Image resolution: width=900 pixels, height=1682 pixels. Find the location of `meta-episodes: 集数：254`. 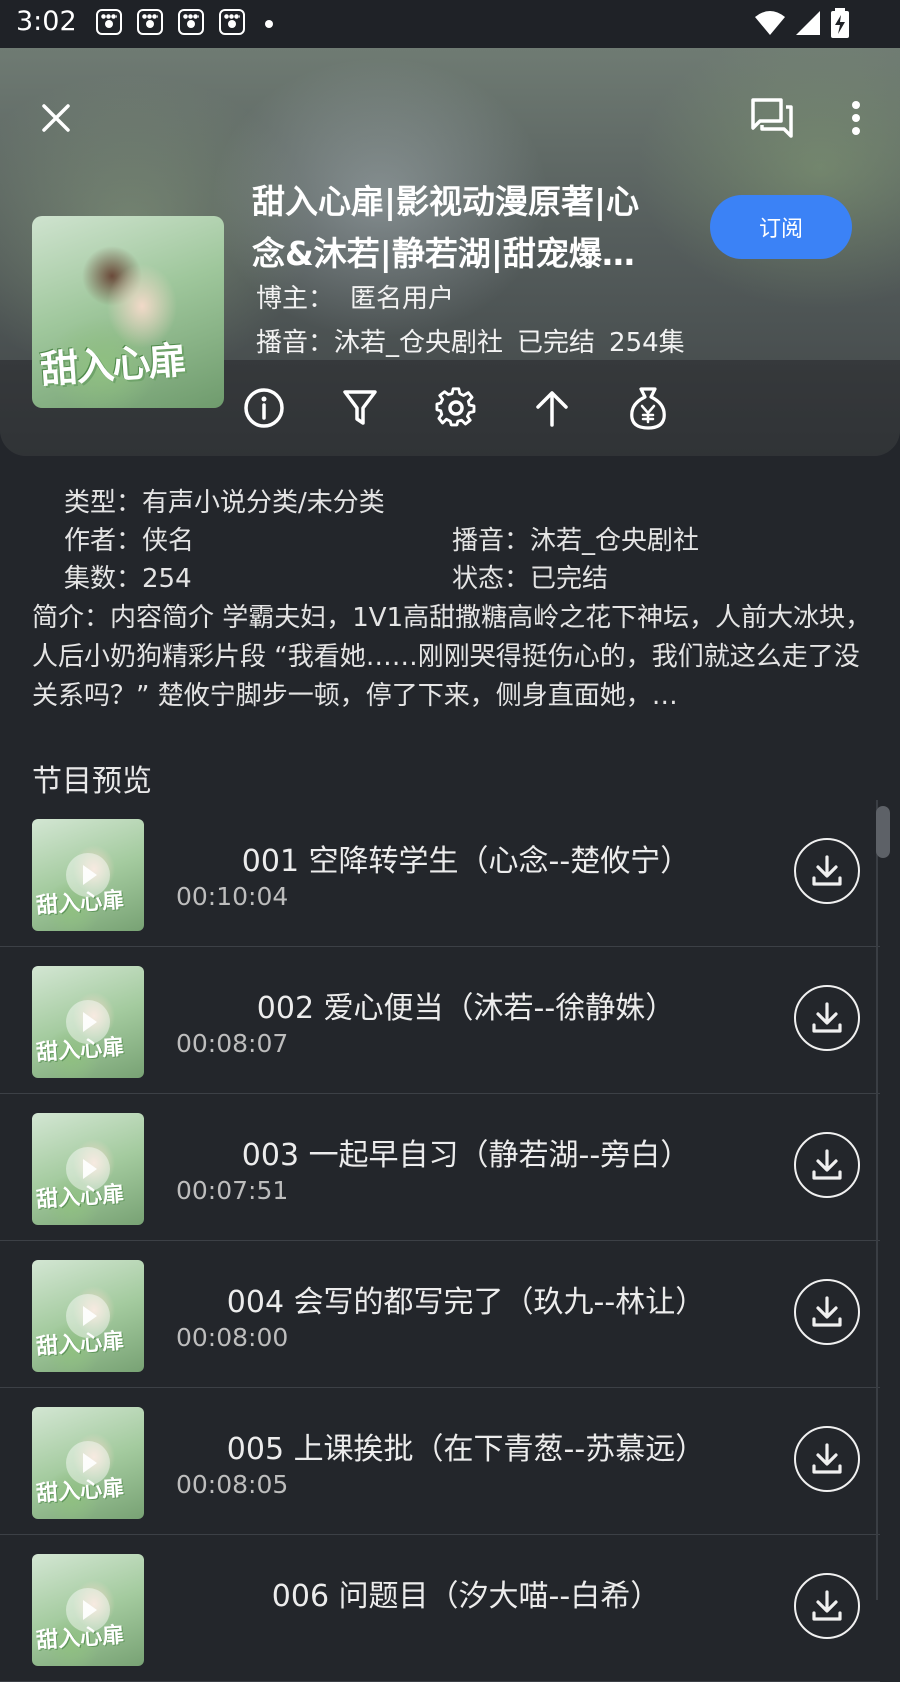

meta-episodes: 集数：254 is located at coordinates (128, 579).